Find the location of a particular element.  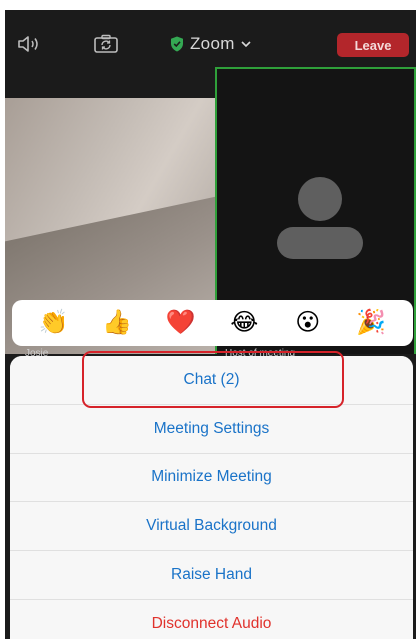

meeting-title: Zoom is located at coordinates (212, 43).